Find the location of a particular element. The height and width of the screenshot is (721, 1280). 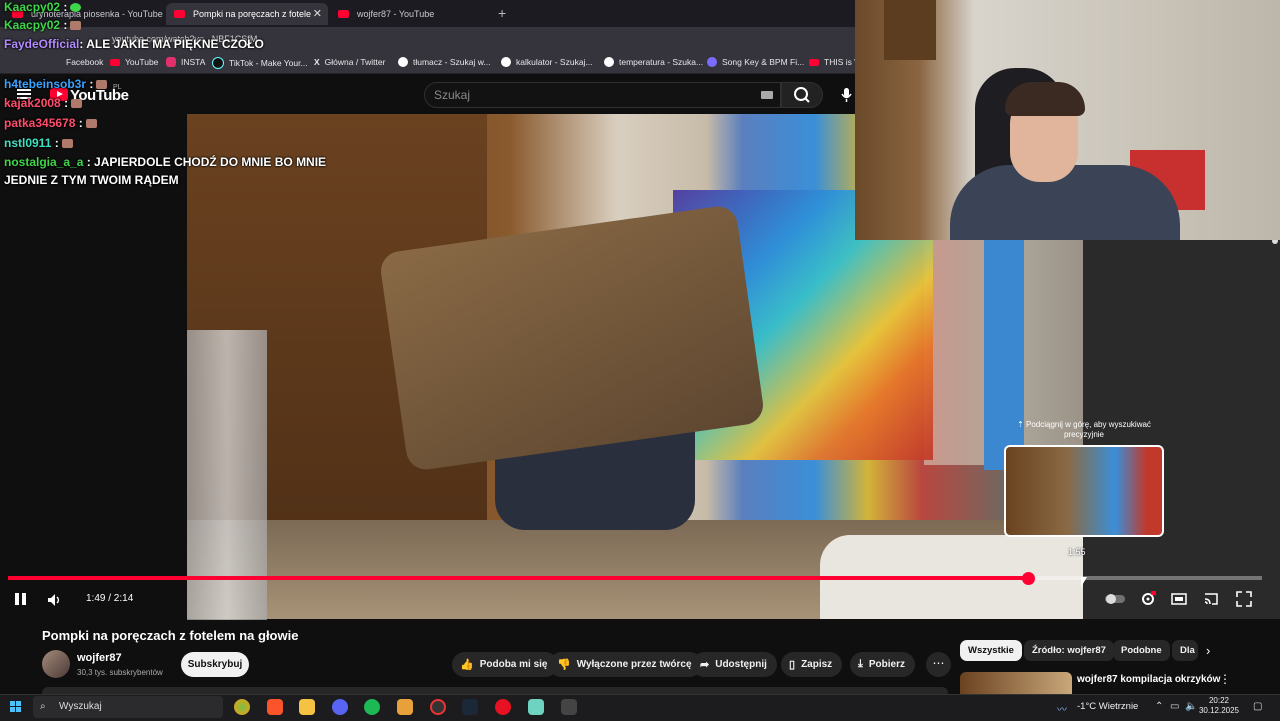

share-icon: ➦ is located at coordinates (705, 665).